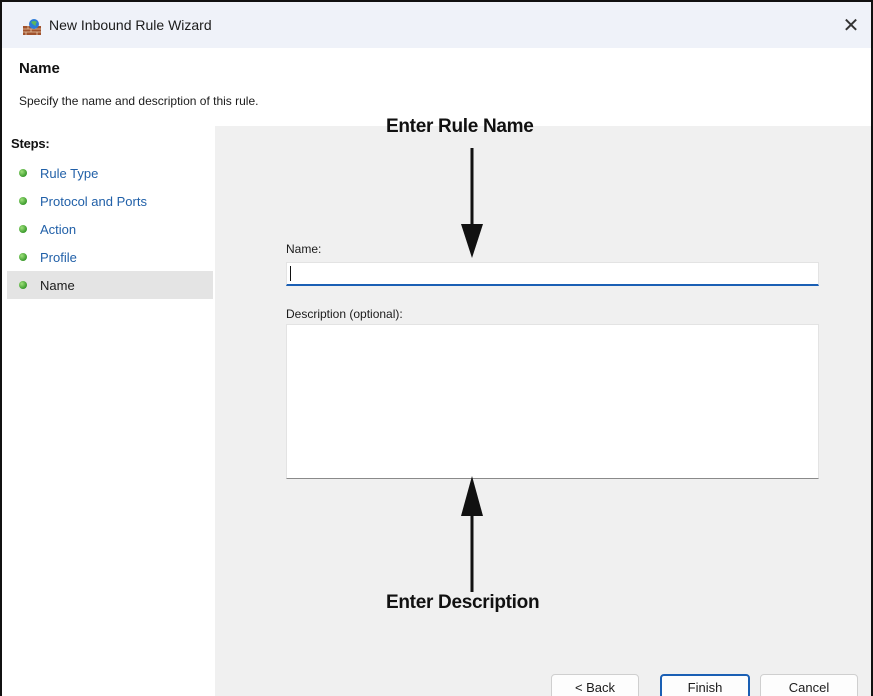 The width and height of the screenshot is (873, 696). I want to click on back-button: < Back, so click(595, 685).